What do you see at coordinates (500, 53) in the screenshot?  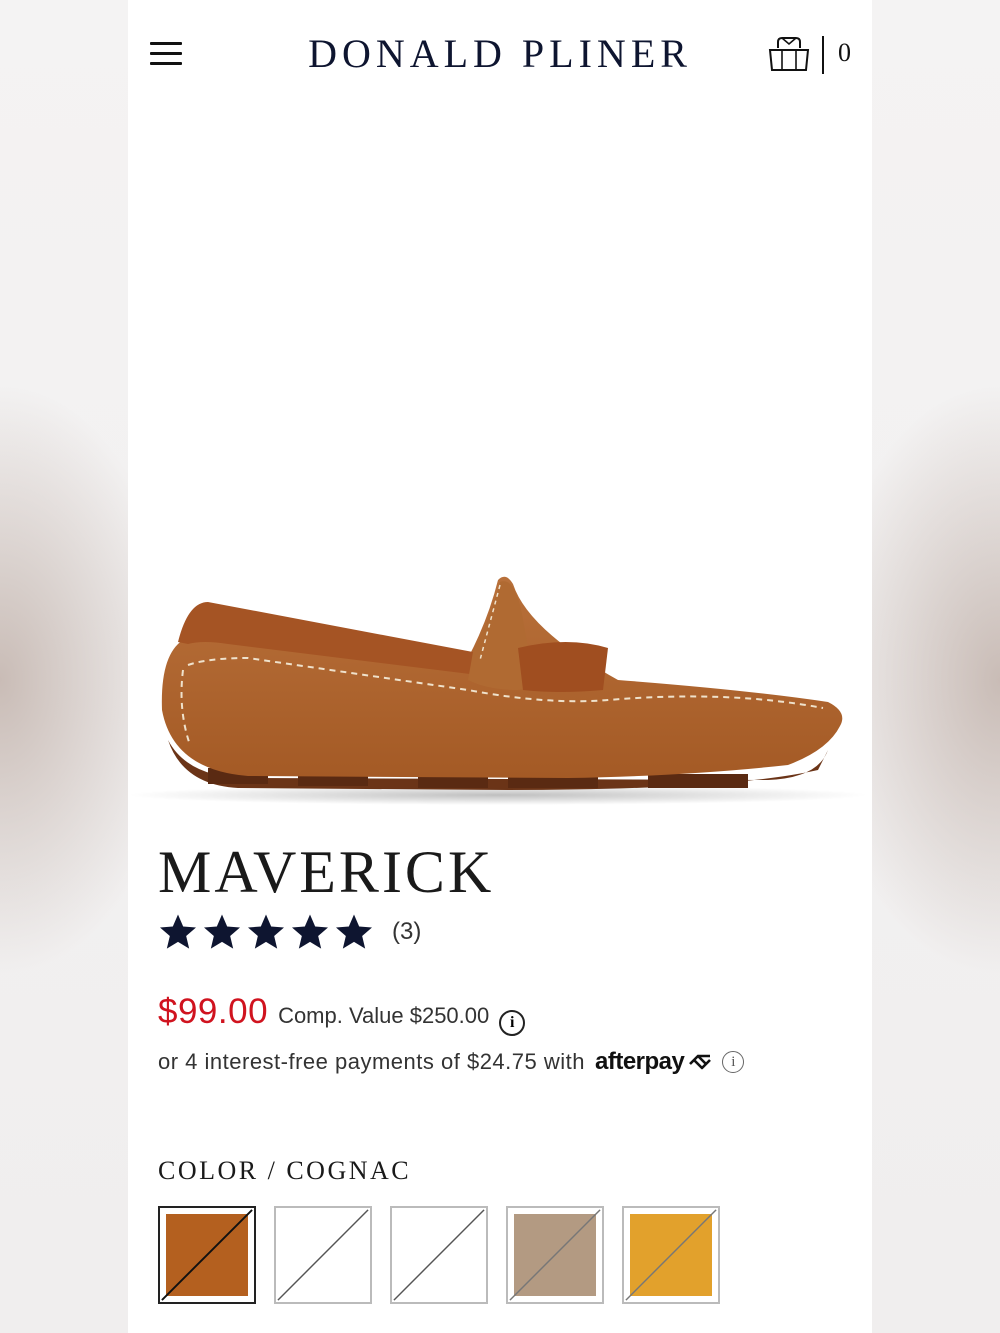 I see `brand-logo: DONALD PLINER` at bounding box center [500, 53].